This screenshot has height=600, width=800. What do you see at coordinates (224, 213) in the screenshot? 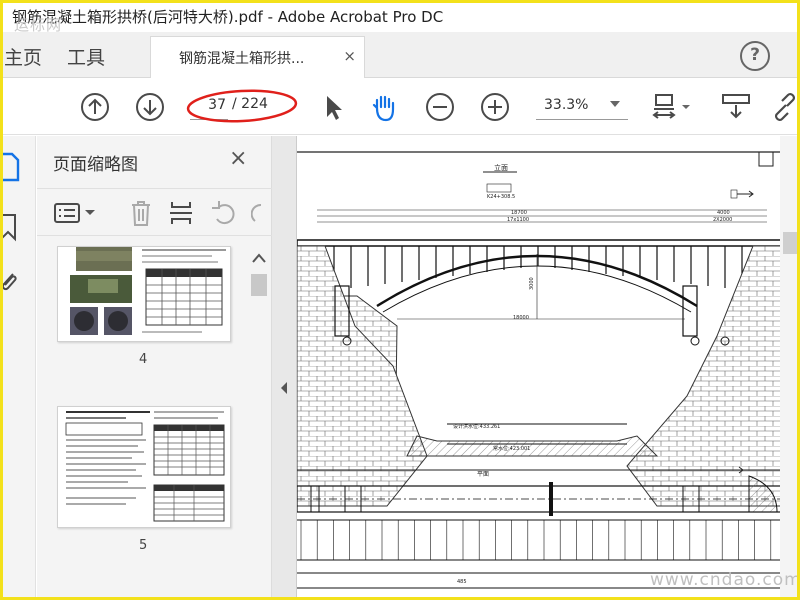
I see `rotate-left-icon` at bounding box center [224, 213].